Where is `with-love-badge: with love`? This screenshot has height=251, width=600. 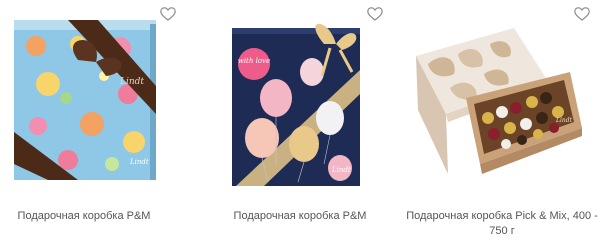
with-love-badge: with love is located at coordinates (254, 61).